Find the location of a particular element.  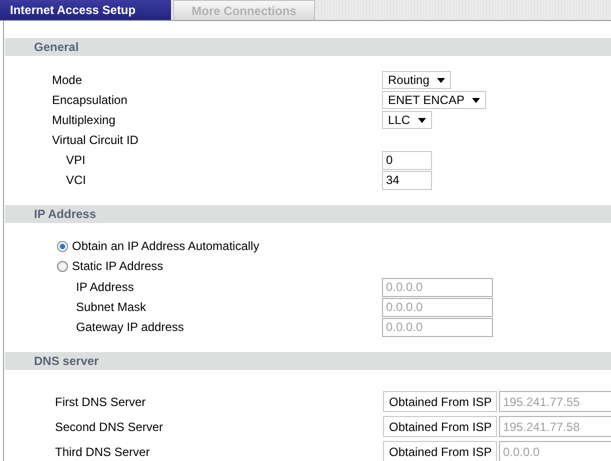

section-header: IP Address is located at coordinates (308, 214).